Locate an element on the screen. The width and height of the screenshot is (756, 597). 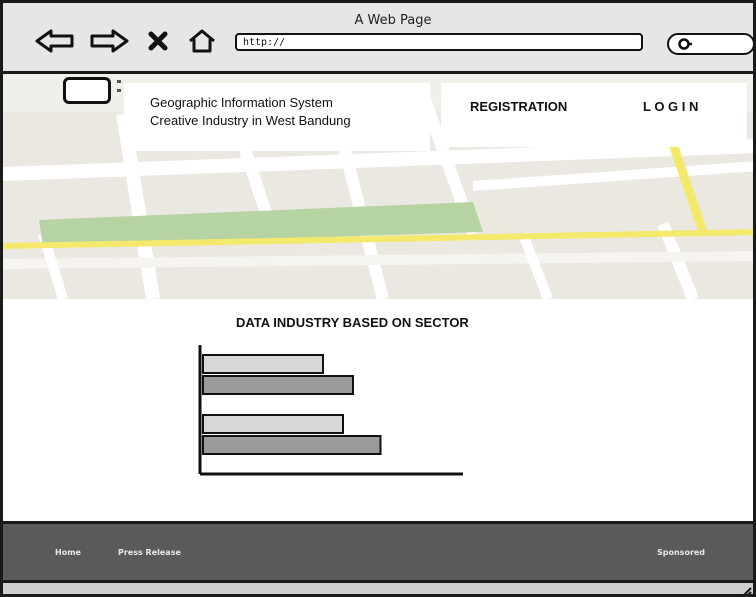
browser-toolbar: A Web Page http:// is located at coordinates (378, 38).